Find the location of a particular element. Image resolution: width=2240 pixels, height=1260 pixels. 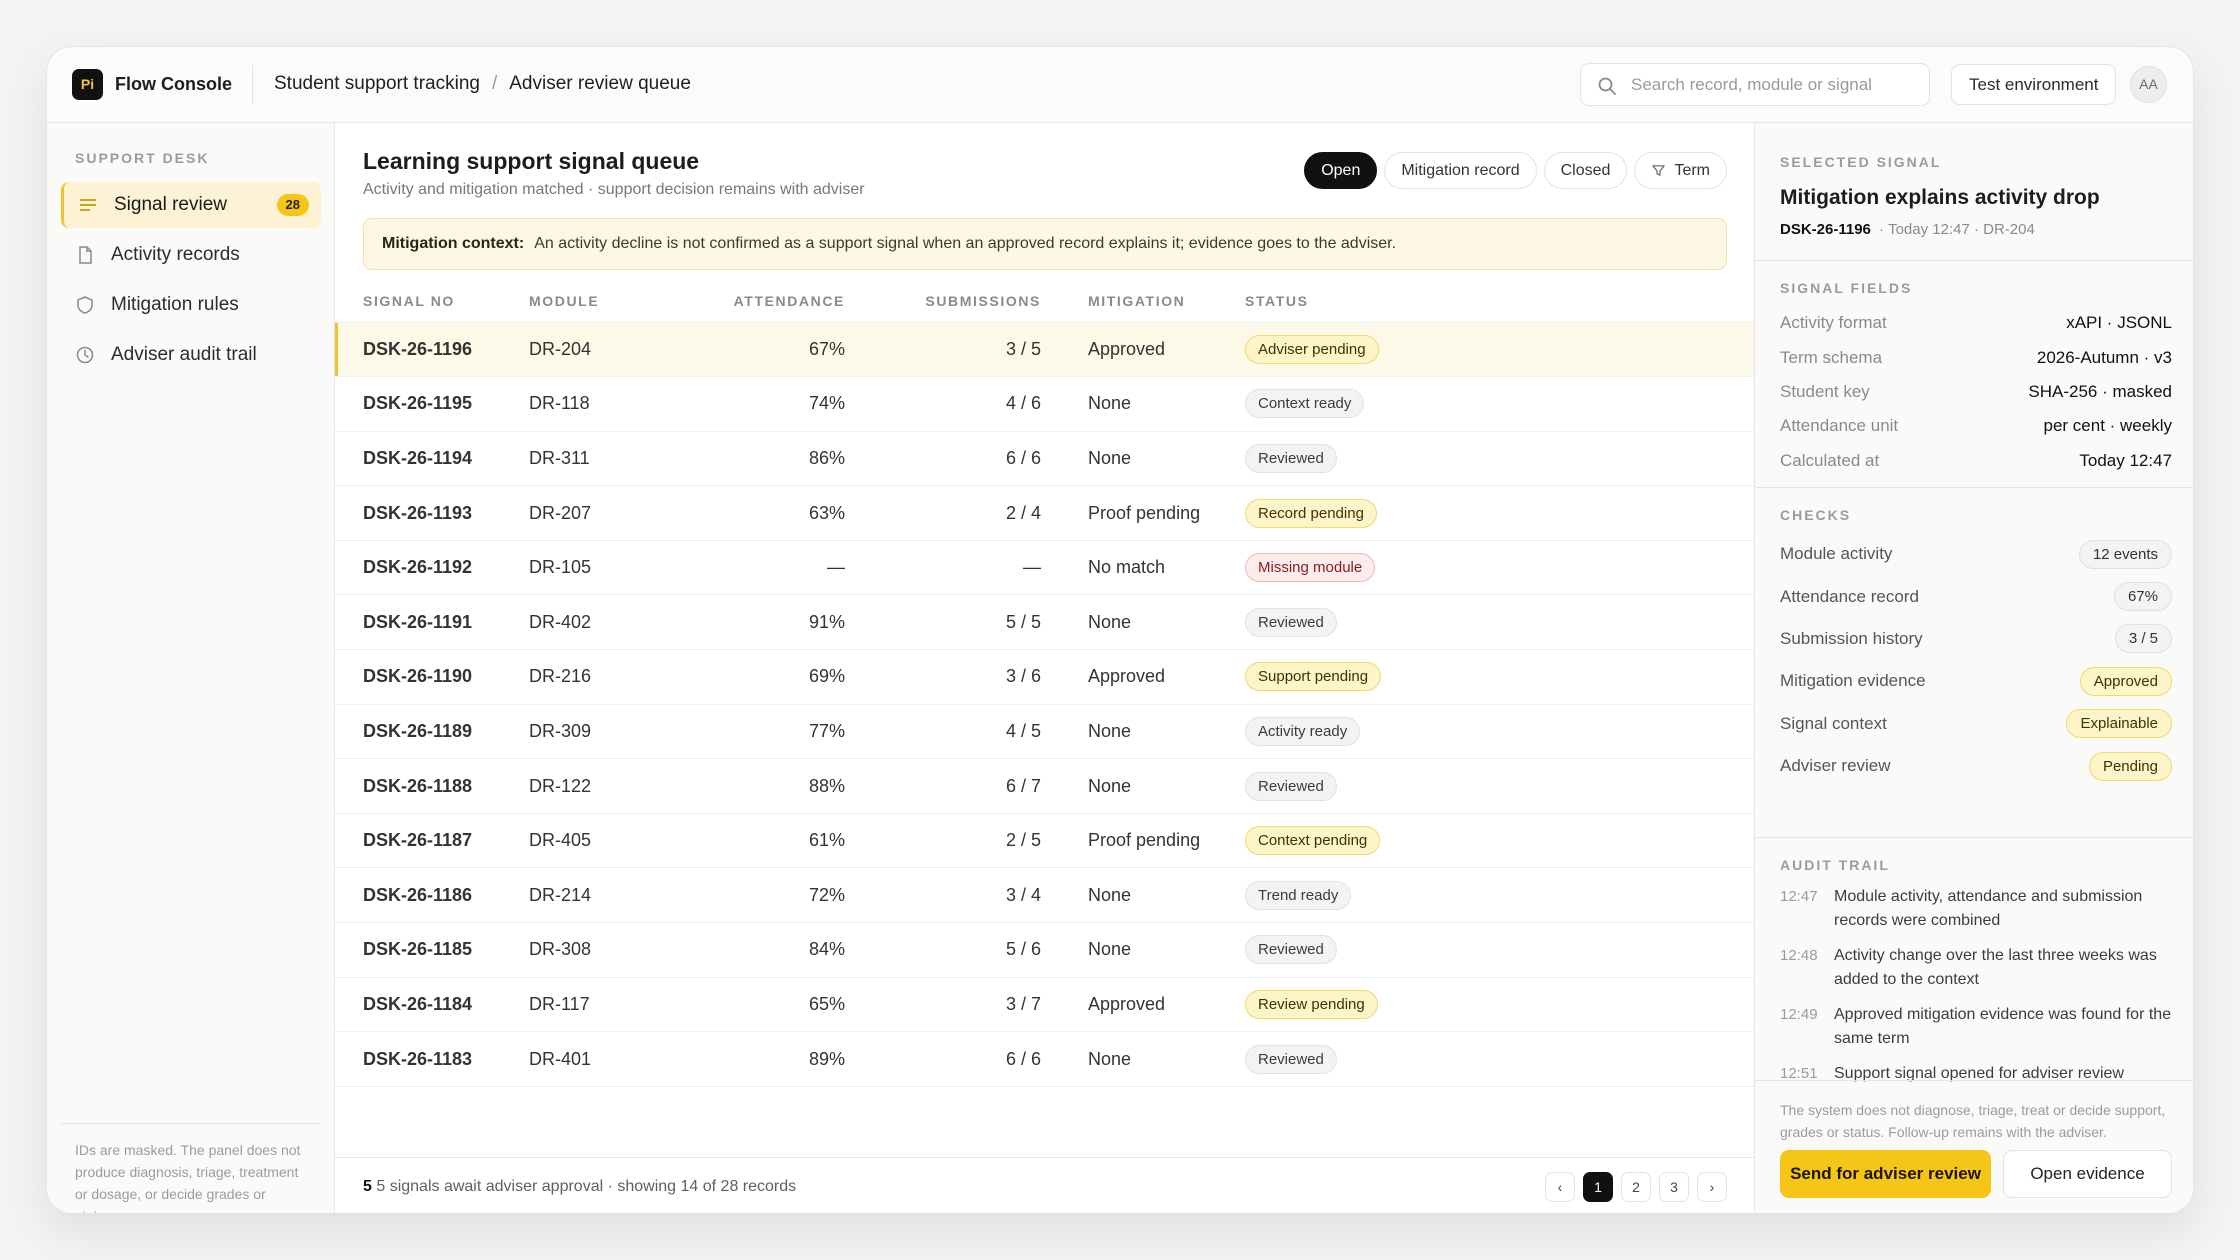

table-row: DSK-26-1185 DR-308 84% 5 / 6 None Reviewed is located at coordinates (1044, 950).